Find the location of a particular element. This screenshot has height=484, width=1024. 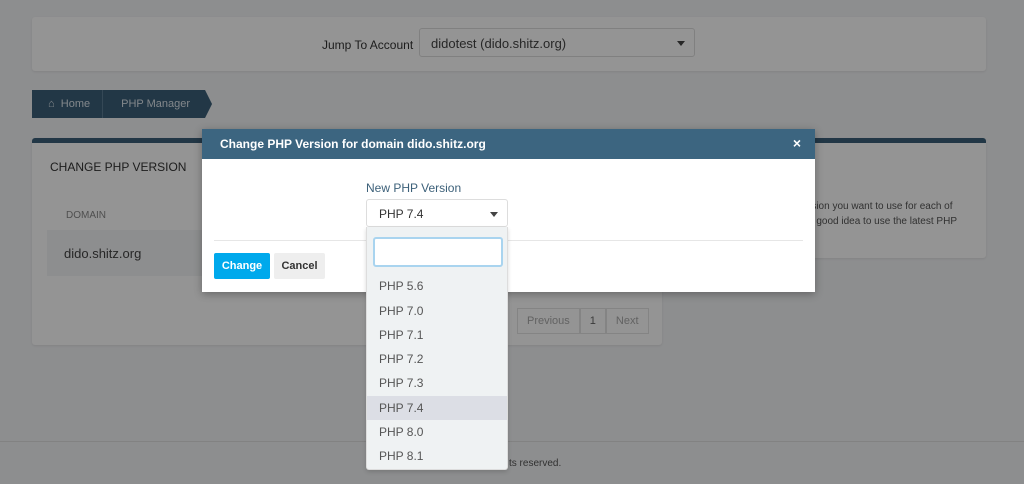

php-version-select: PHP 7.4 is located at coordinates (437, 213).